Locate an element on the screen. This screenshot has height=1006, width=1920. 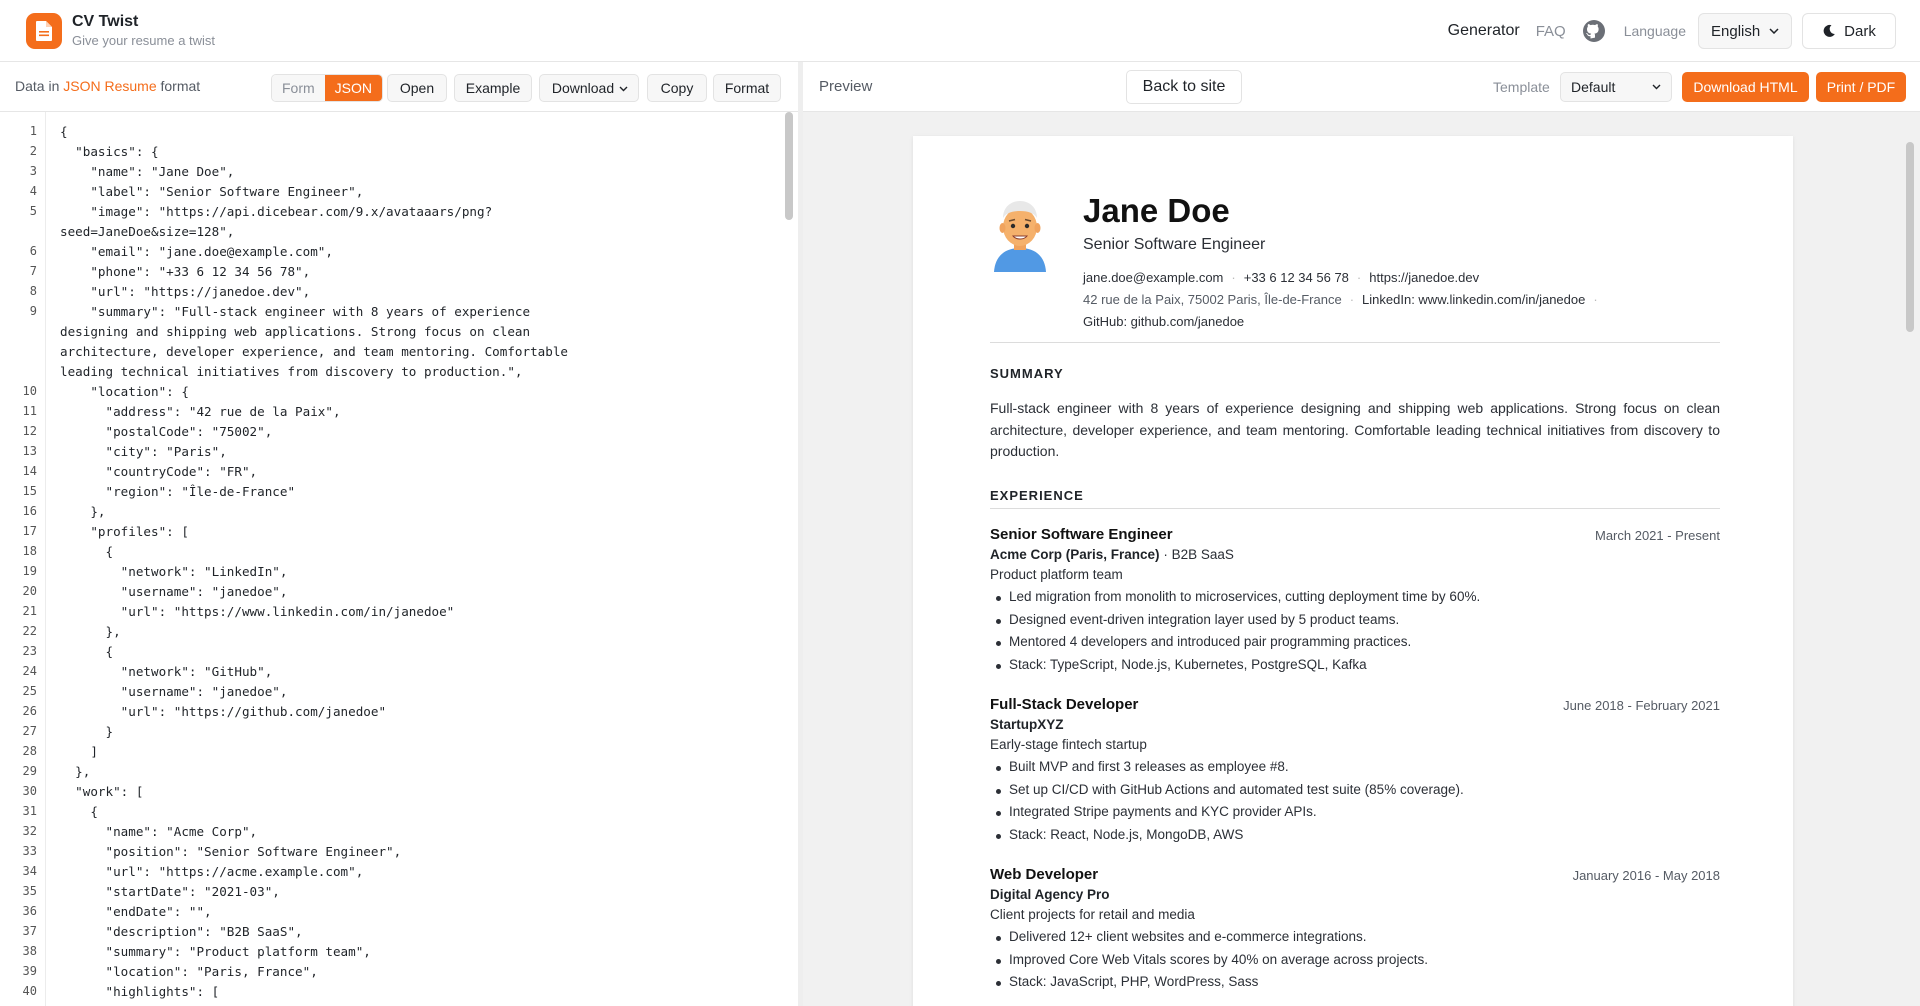
app-logo is located at coordinates (44, 31).